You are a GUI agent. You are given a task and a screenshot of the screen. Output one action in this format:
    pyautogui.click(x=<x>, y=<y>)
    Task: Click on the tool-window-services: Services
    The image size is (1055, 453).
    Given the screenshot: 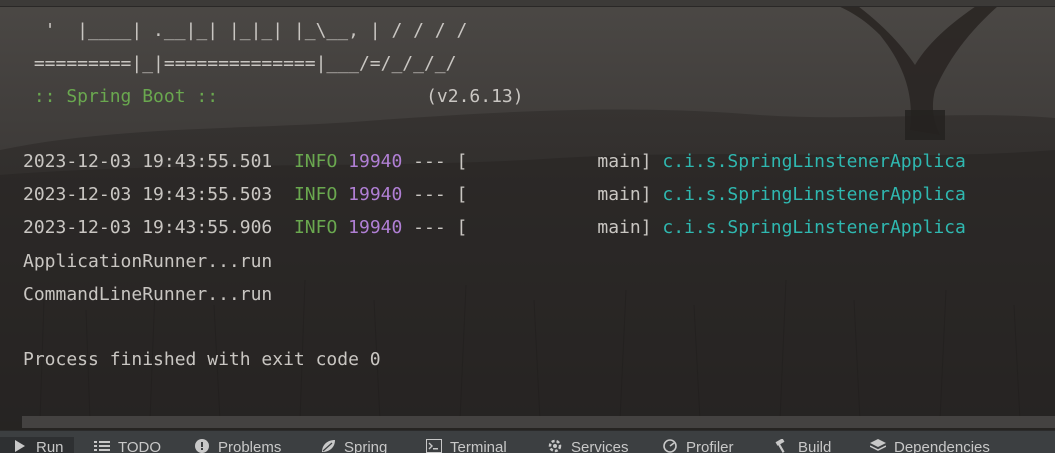 What is the action you would take?
    pyautogui.click(x=588, y=445)
    